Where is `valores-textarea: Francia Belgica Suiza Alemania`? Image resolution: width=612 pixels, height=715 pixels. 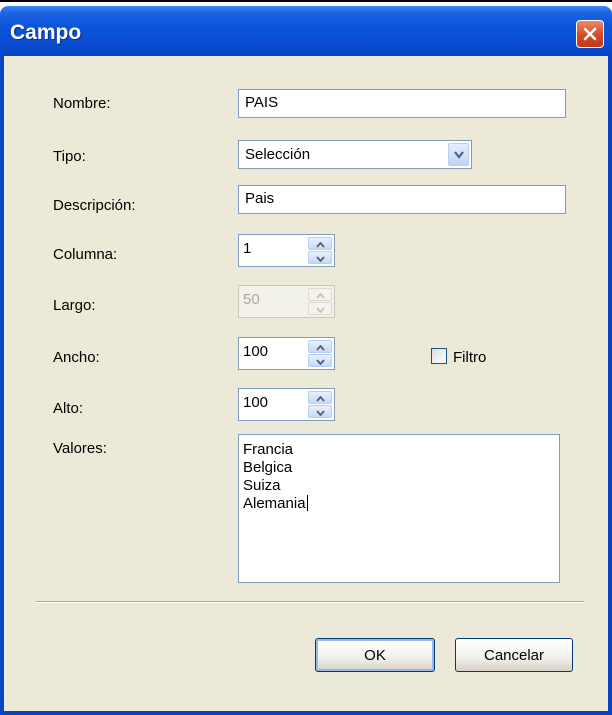 valores-textarea: Francia Belgica Suiza Alemania is located at coordinates (399, 508).